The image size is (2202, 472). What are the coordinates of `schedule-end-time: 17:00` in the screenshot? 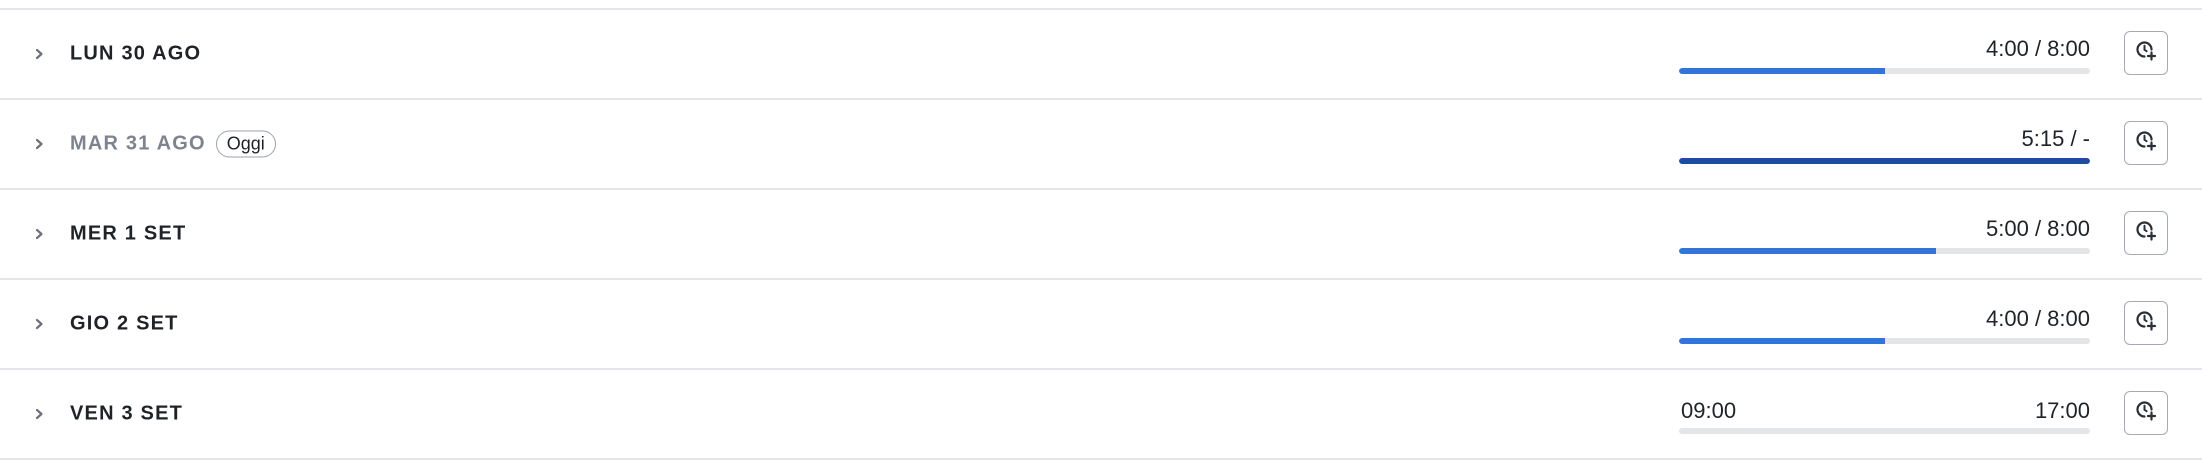 It's located at (2062, 410).